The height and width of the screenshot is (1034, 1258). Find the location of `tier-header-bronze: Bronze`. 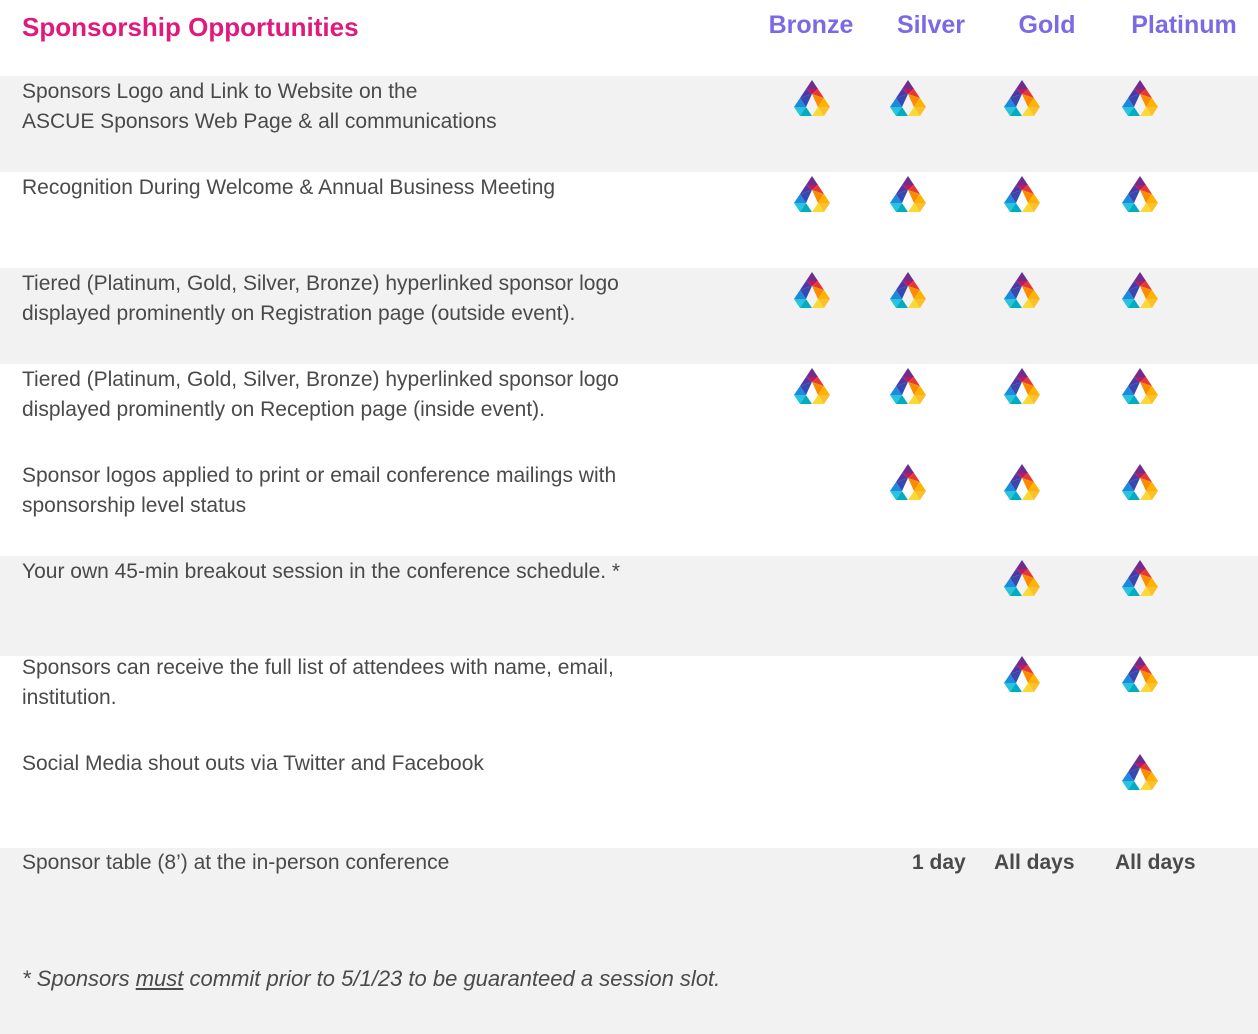

tier-header-bronze: Bronze is located at coordinates (811, 25).